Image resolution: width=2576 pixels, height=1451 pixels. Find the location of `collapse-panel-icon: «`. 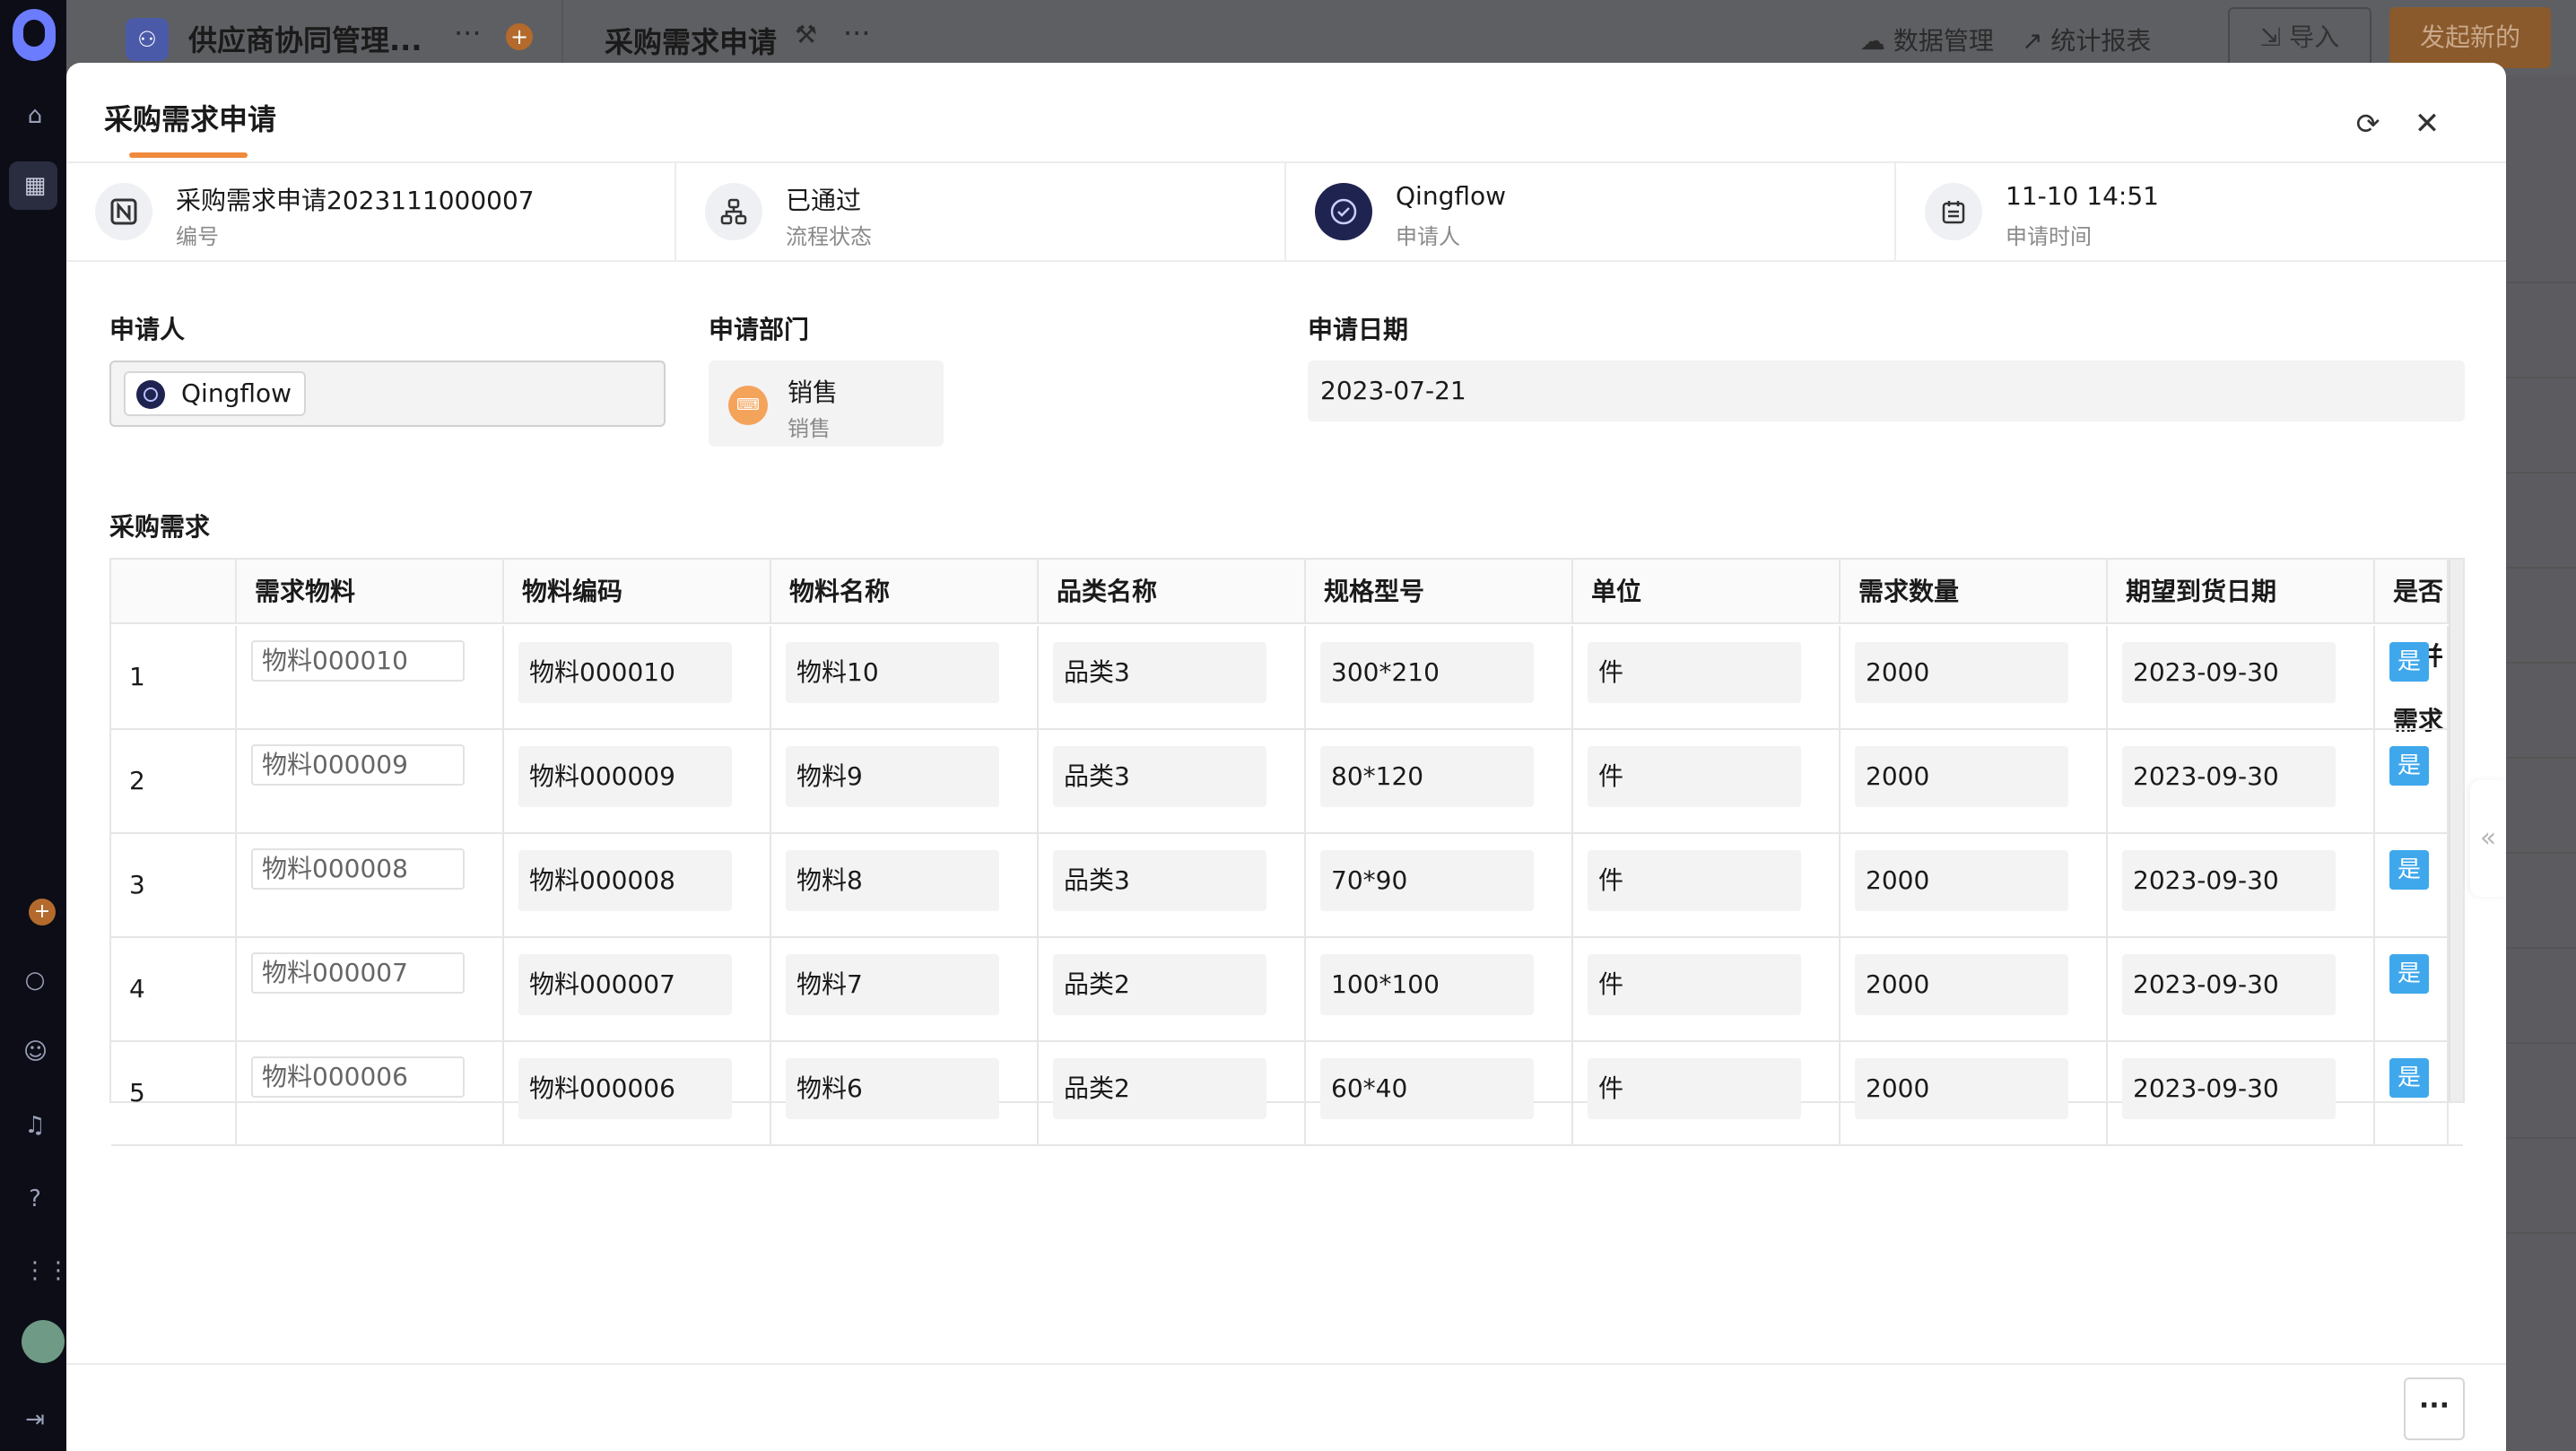

collapse-panel-icon: « is located at coordinates (2488, 838).